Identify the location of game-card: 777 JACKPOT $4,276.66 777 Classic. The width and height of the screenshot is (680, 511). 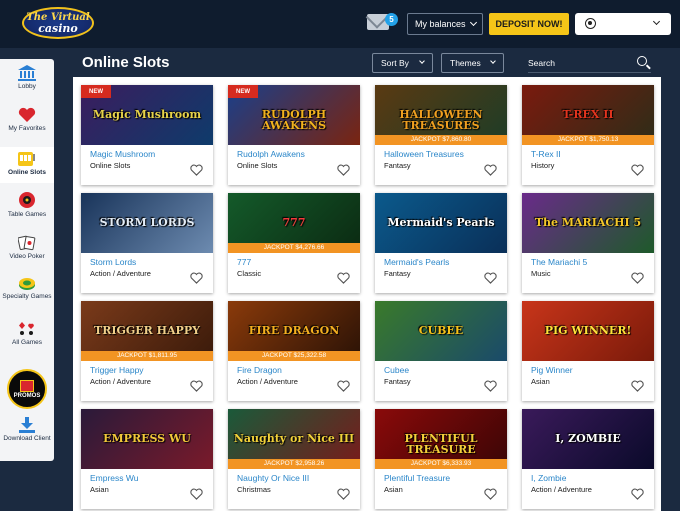
(294, 243).